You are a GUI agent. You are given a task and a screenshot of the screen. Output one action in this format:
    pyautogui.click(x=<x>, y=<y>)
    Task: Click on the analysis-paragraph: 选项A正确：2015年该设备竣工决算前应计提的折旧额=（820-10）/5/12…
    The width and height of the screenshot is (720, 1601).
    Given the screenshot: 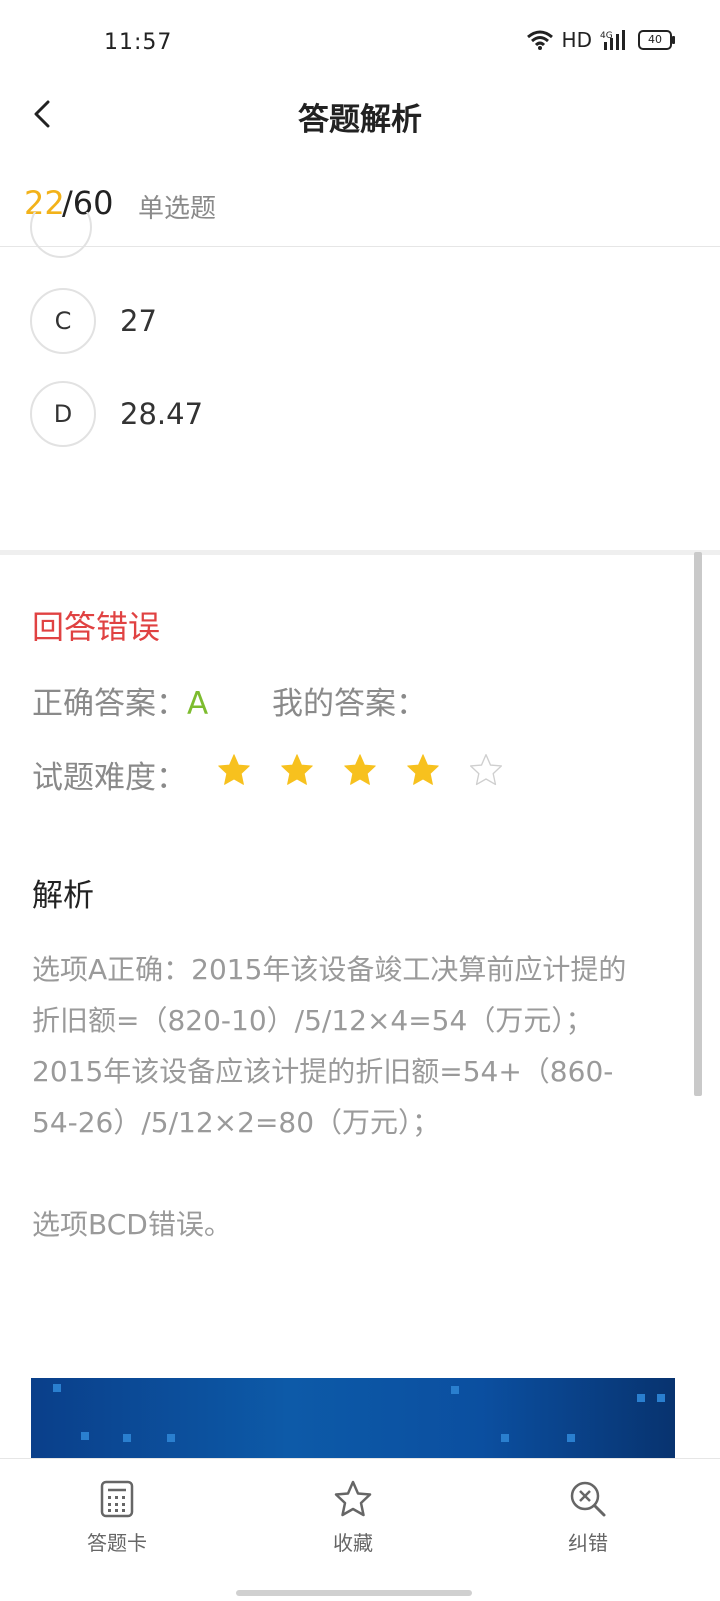 What is the action you would take?
    pyautogui.click(x=329, y=1046)
    